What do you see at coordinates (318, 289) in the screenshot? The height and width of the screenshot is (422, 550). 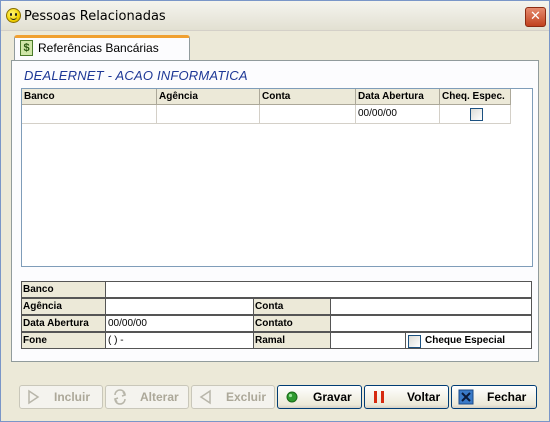 I see `banco-field` at bounding box center [318, 289].